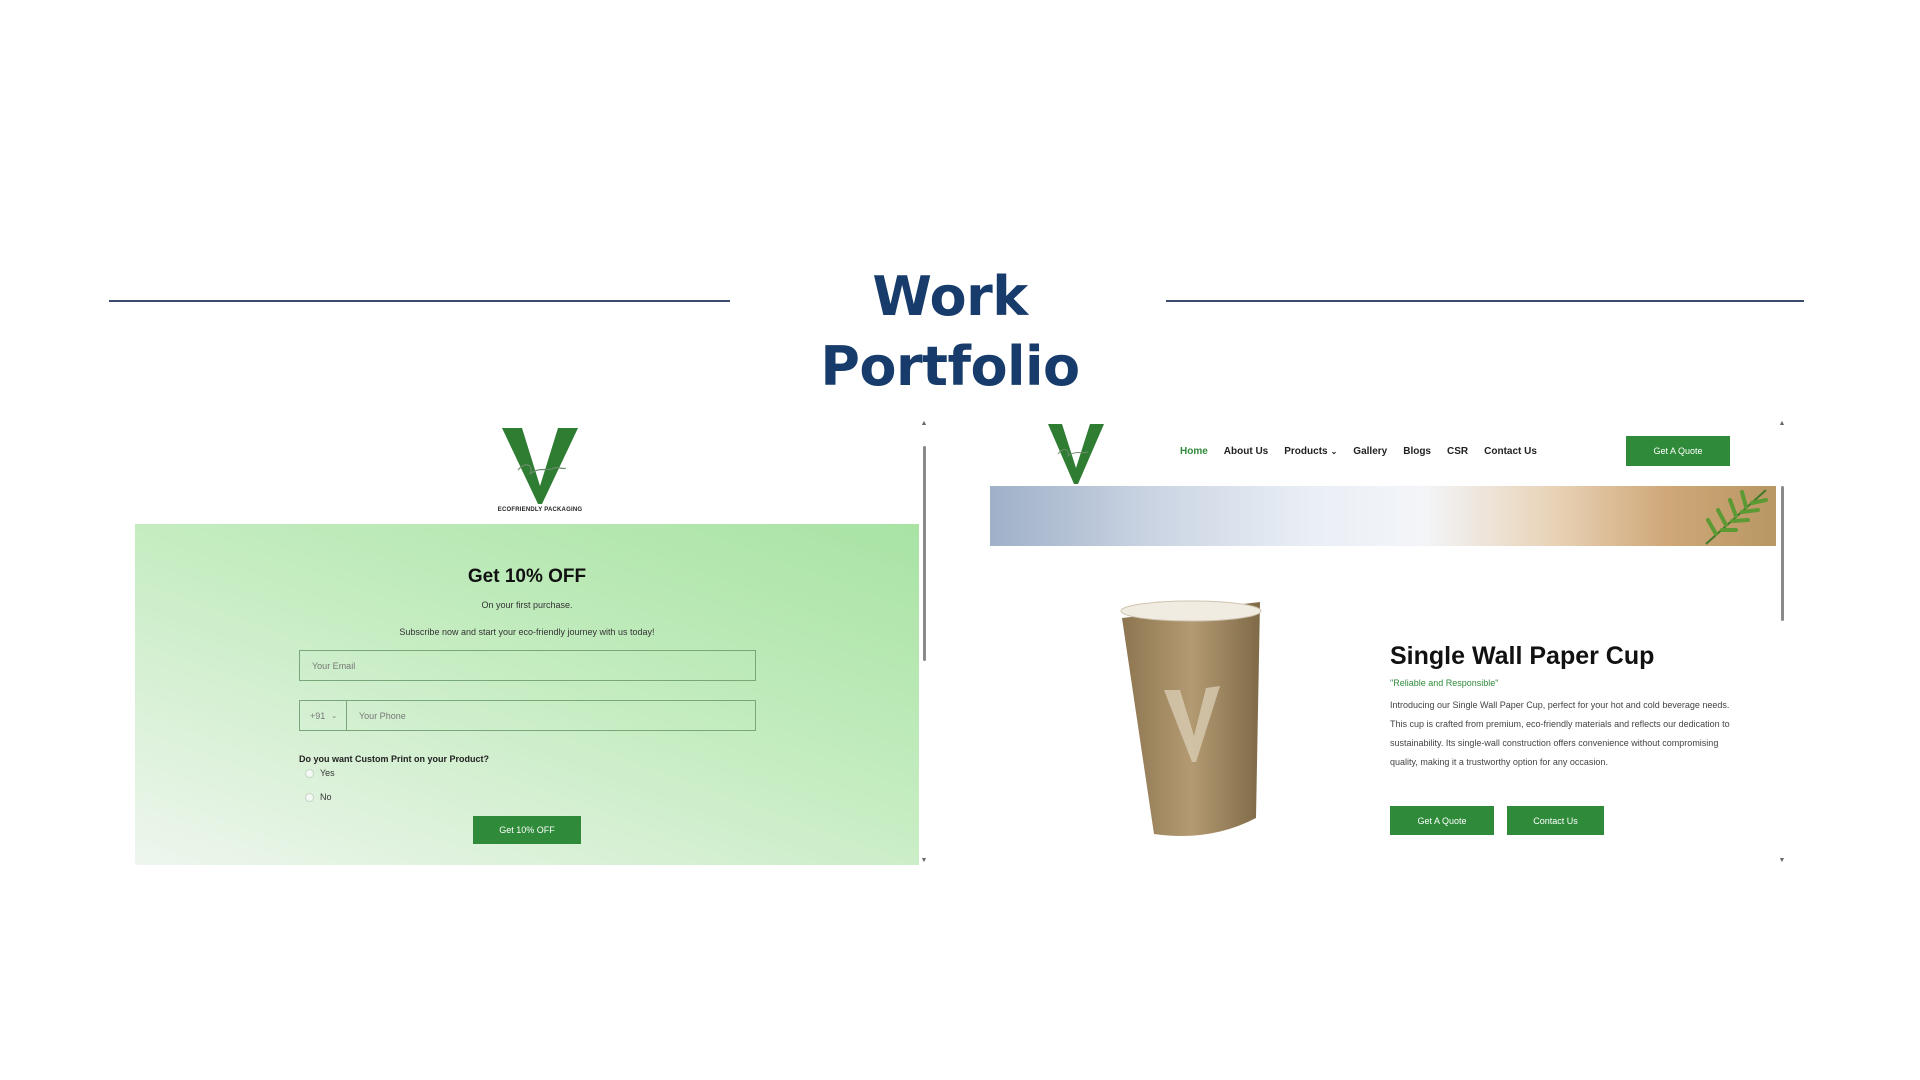 Image resolution: width=1920 pixels, height=1080 pixels. I want to click on radio-yes-label: Yes, so click(327, 773).